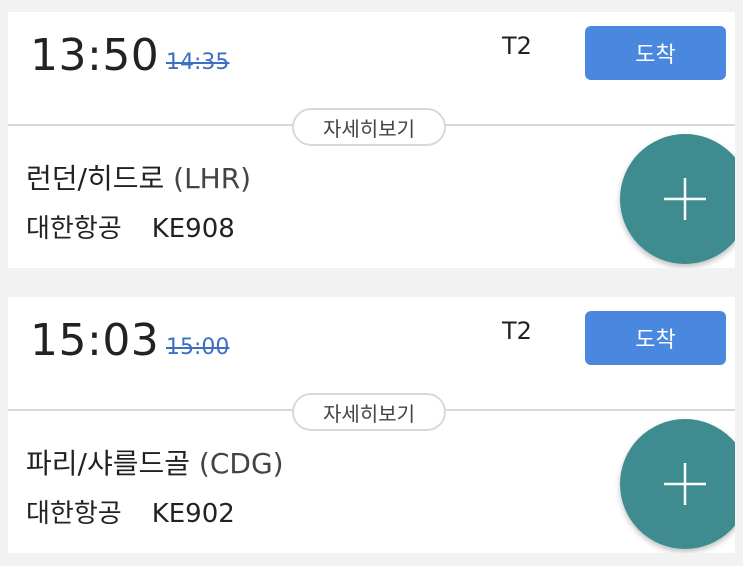  Describe the element at coordinates (198, 62) in the screenshot. I see `scheduled-time: 14:35` at that location.